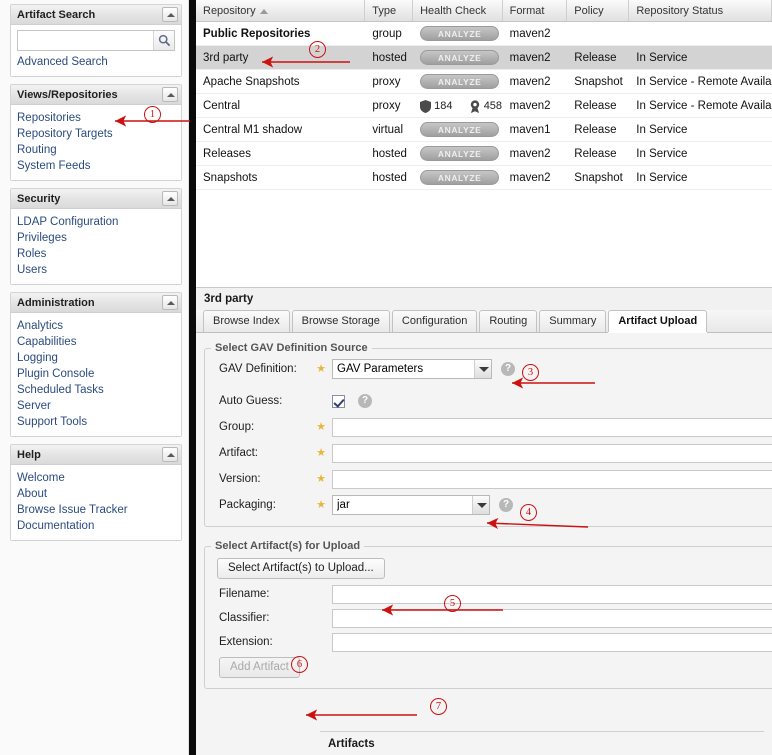 The width and height of the screenshot is (772, 755). What do you see at coordinates (96, 422) in the screenshot?
I see `sidebar-item-support-tools: Support Tools` at bounding box center [96, 422].